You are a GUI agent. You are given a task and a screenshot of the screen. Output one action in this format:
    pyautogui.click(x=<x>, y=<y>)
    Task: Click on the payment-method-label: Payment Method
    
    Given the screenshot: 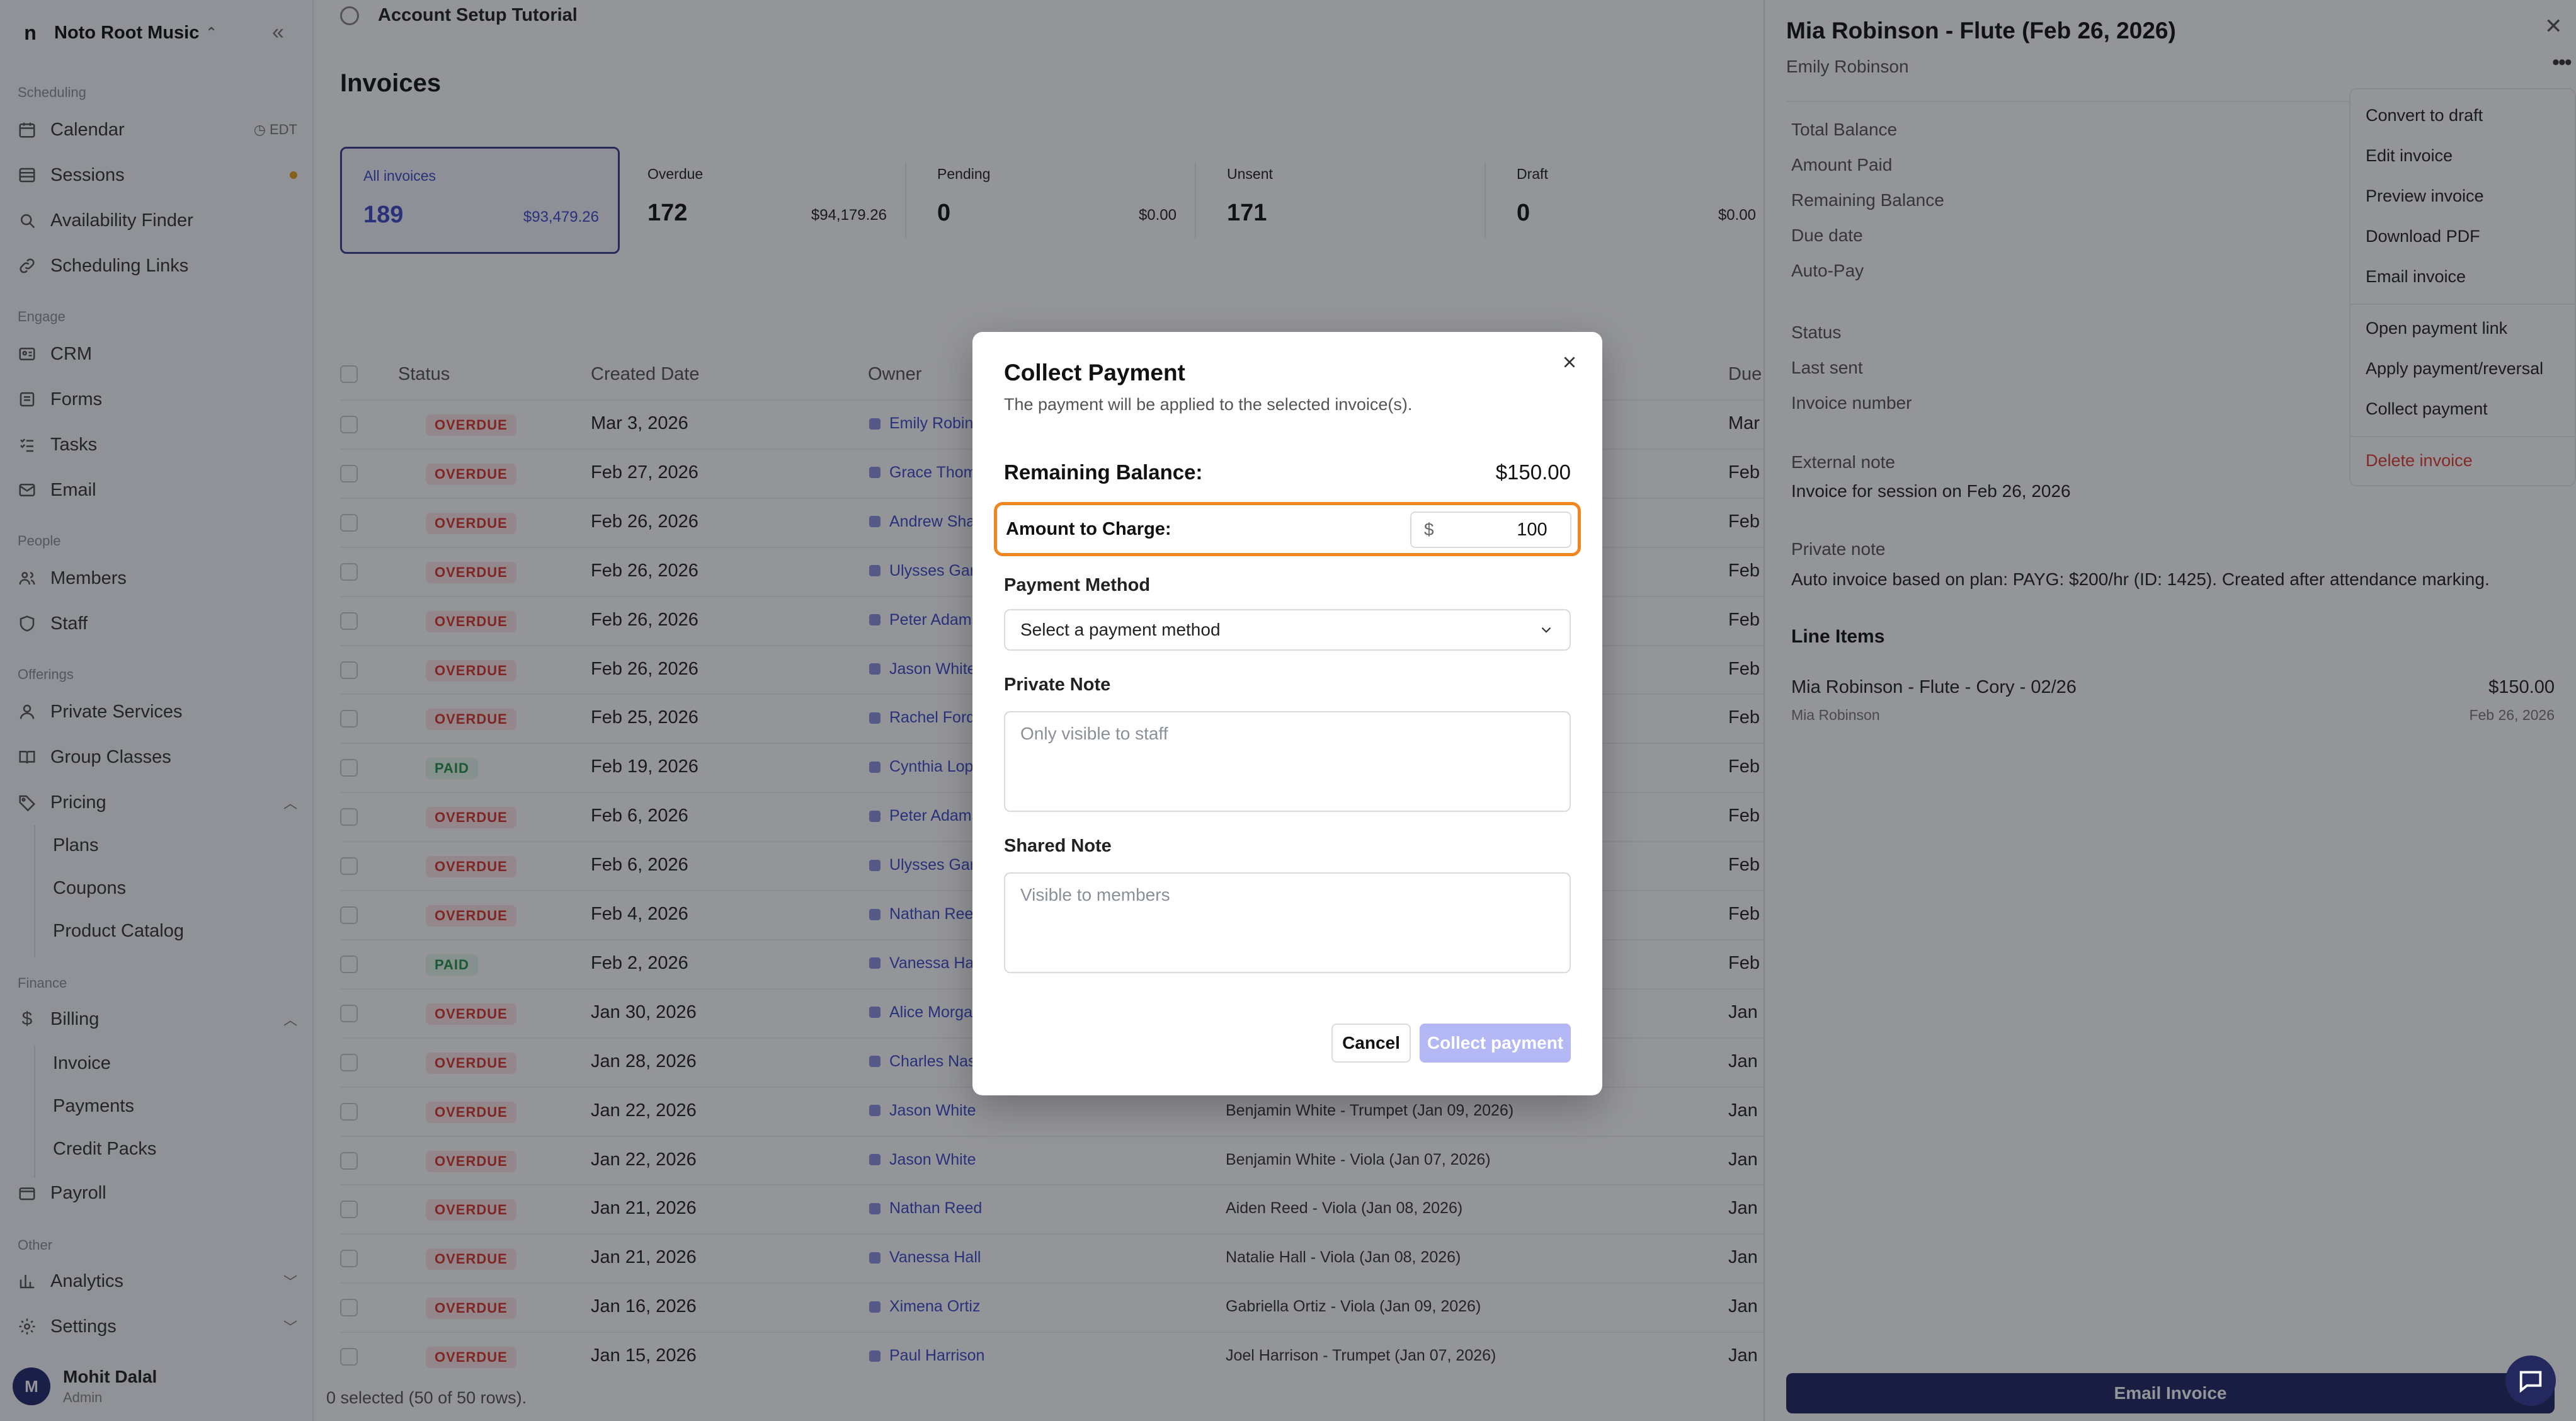 What is the action you would take?
    pyautogui.click(x=1077, y=585)
    